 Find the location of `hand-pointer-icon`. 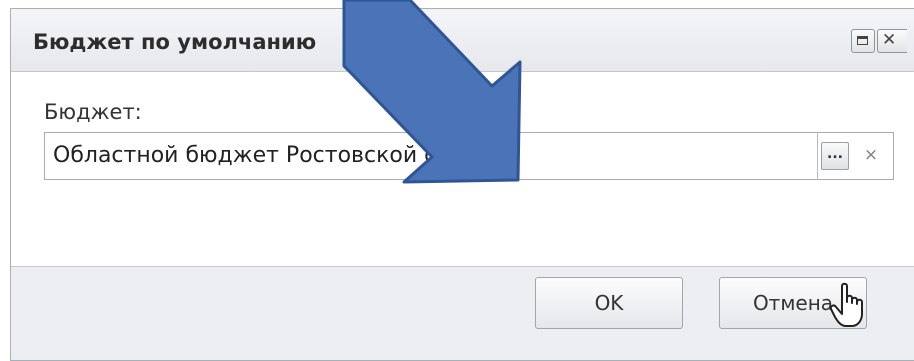

hand-pointer-icon is located at coordinates (846, 304).